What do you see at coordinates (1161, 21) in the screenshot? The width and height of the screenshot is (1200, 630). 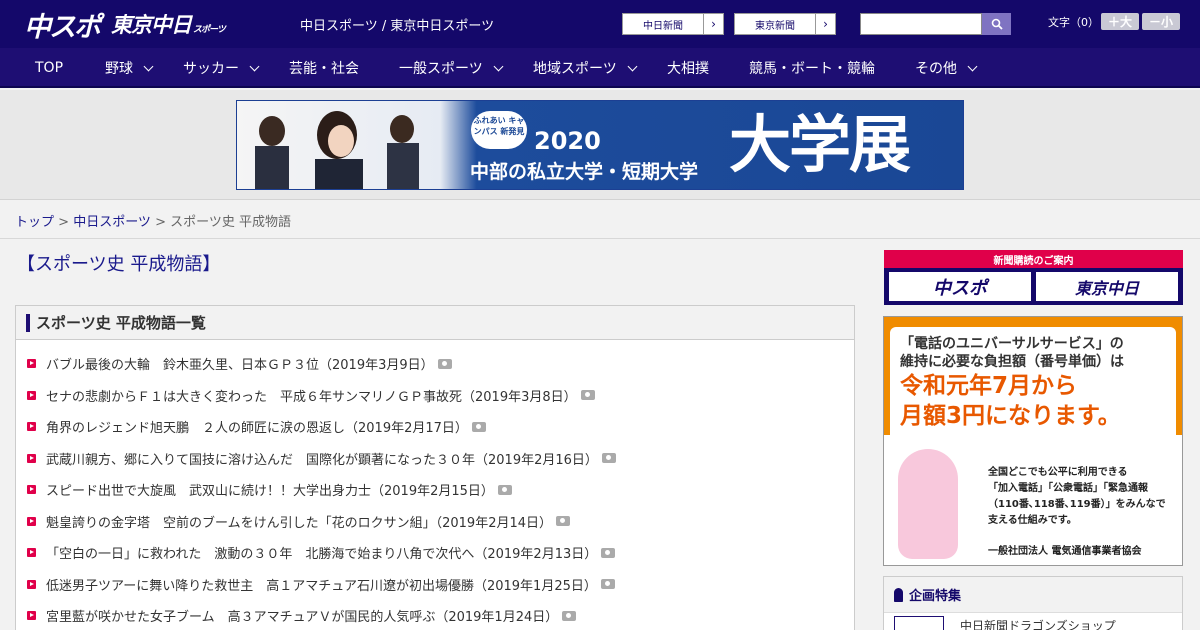 I see `font-smaller-button: －小` at bounding box center [1161, 21].